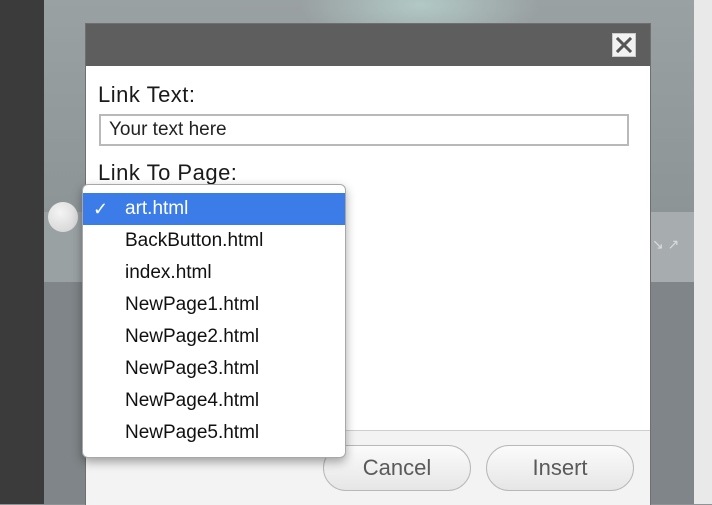 The height and width of the screenshot is (505, 712). I want to click on background-left-panel, so click(22, 252).